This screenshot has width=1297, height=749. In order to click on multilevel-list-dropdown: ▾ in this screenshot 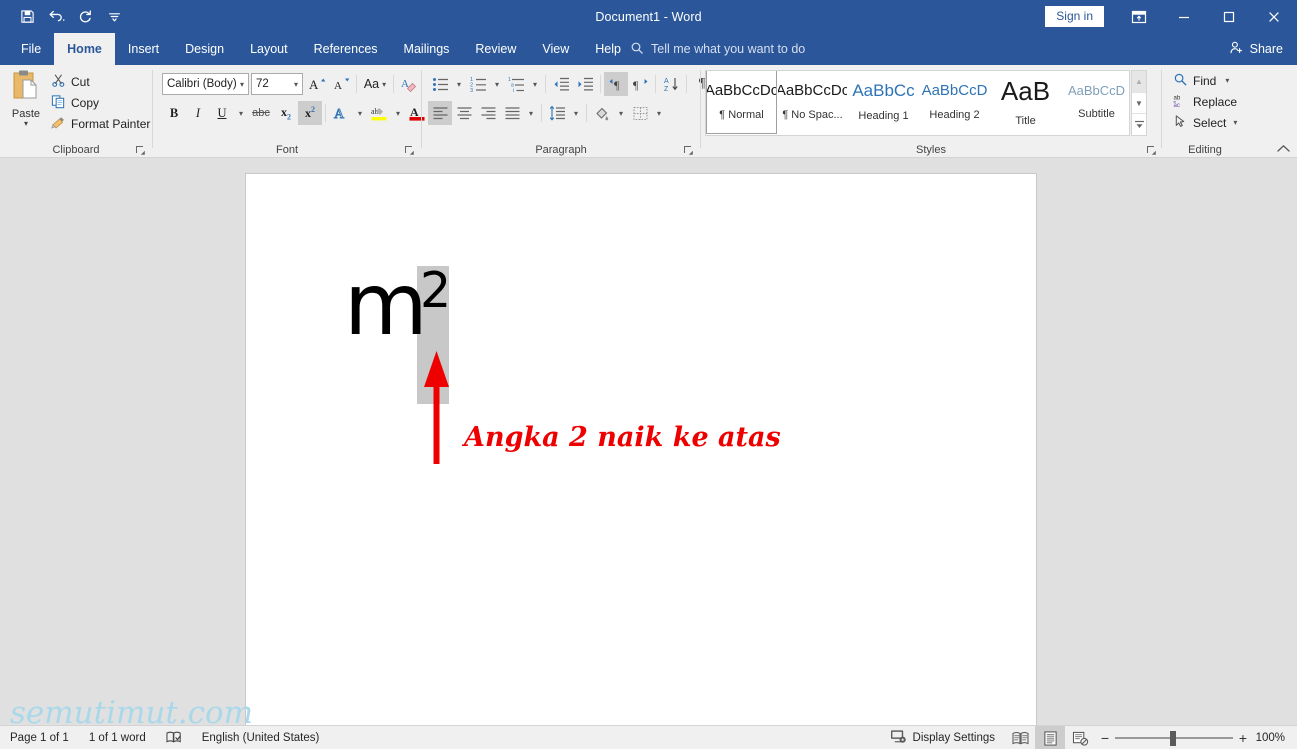, I will do `click(535, 84)`.